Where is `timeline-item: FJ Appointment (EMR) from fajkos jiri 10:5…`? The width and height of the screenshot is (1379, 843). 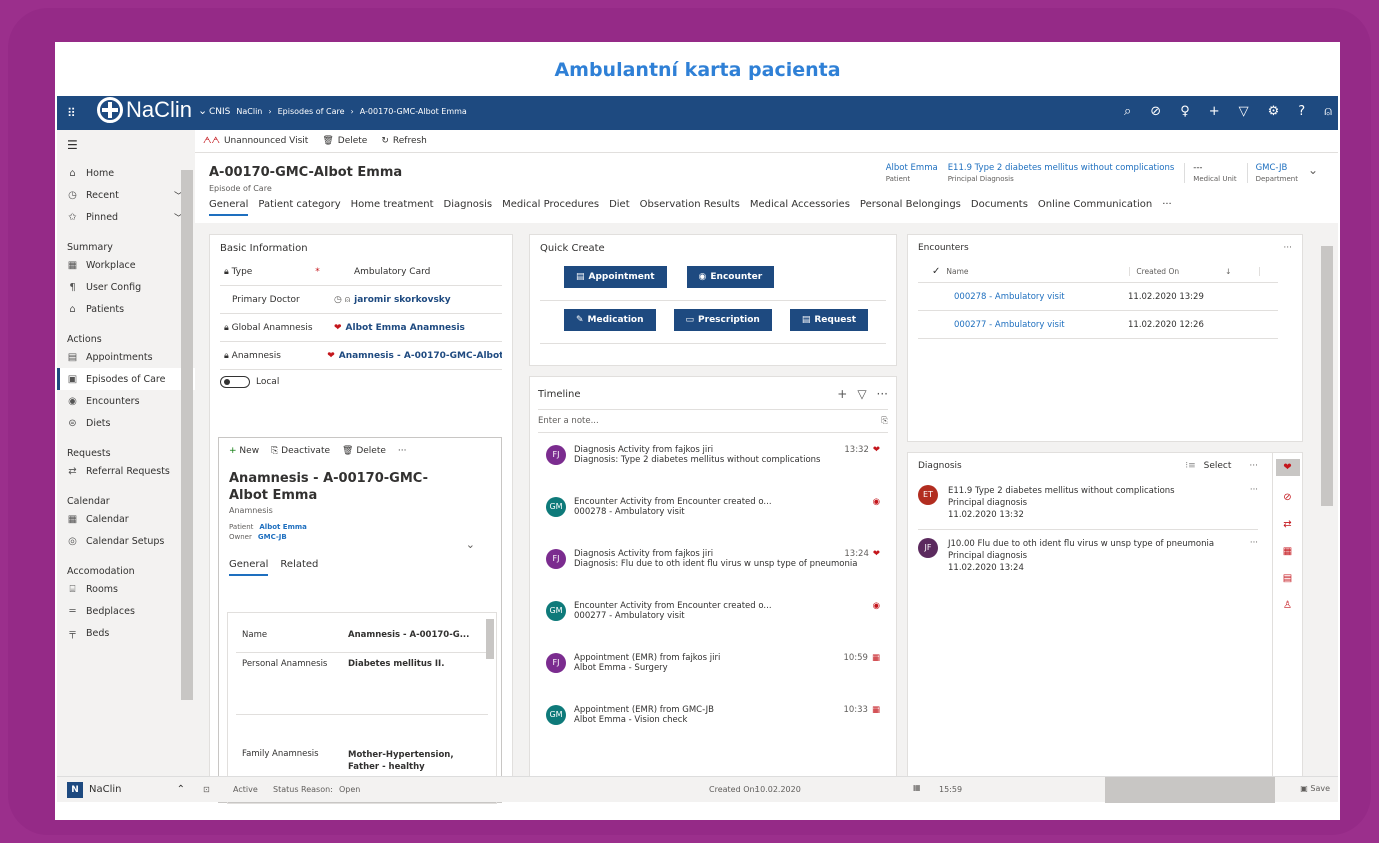
timeline-item: FJ Appointment (EMR) from fajkos jiri 10:5… is located at coordinates (713, 671).